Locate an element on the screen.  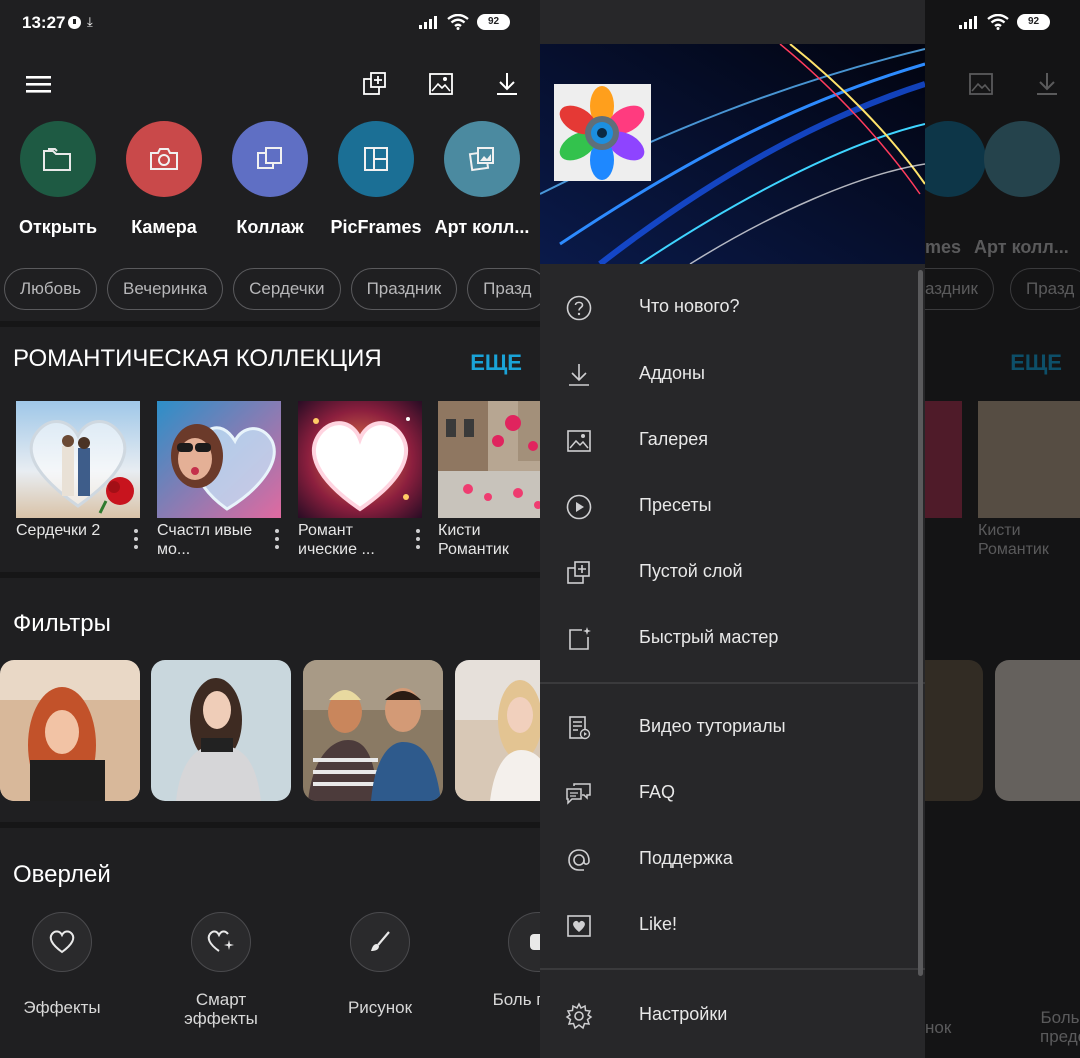
quick-action-label: PicFrames is located at coordinates (376, 227).